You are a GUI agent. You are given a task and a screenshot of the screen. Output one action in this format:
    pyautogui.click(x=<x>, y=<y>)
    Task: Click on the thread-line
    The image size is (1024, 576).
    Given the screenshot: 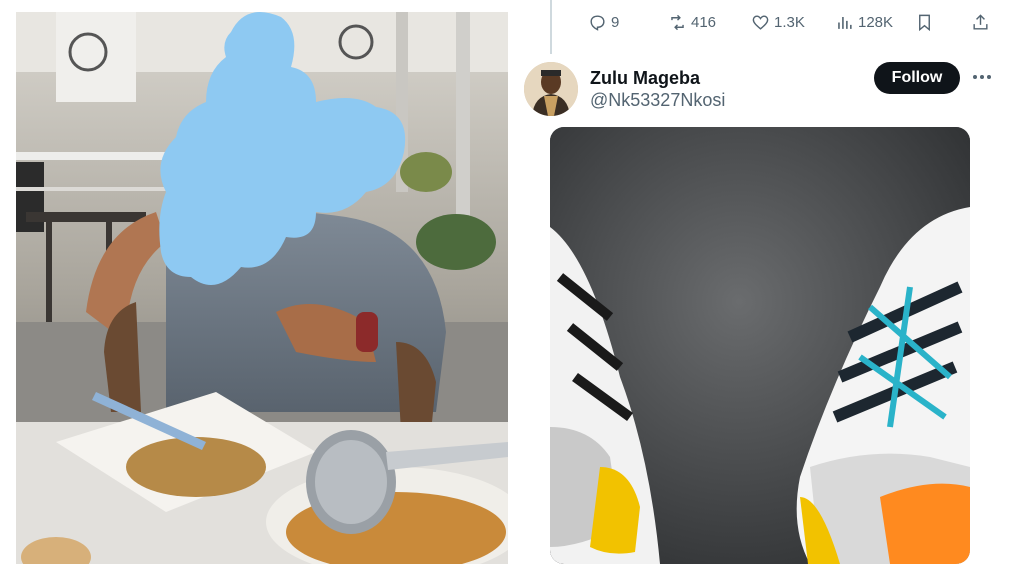 What is the action you would take?
    pyautogui.click(x=551, y=27)
    